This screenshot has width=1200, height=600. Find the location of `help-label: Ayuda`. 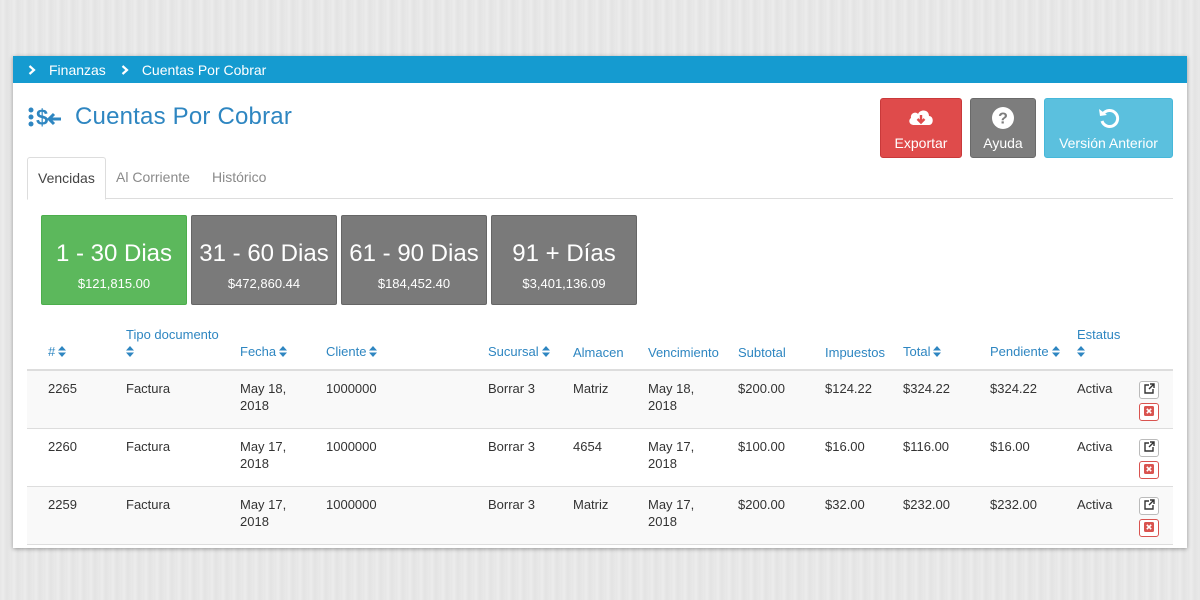

help-label: Ayuda is located at coordinates (1003, 143).